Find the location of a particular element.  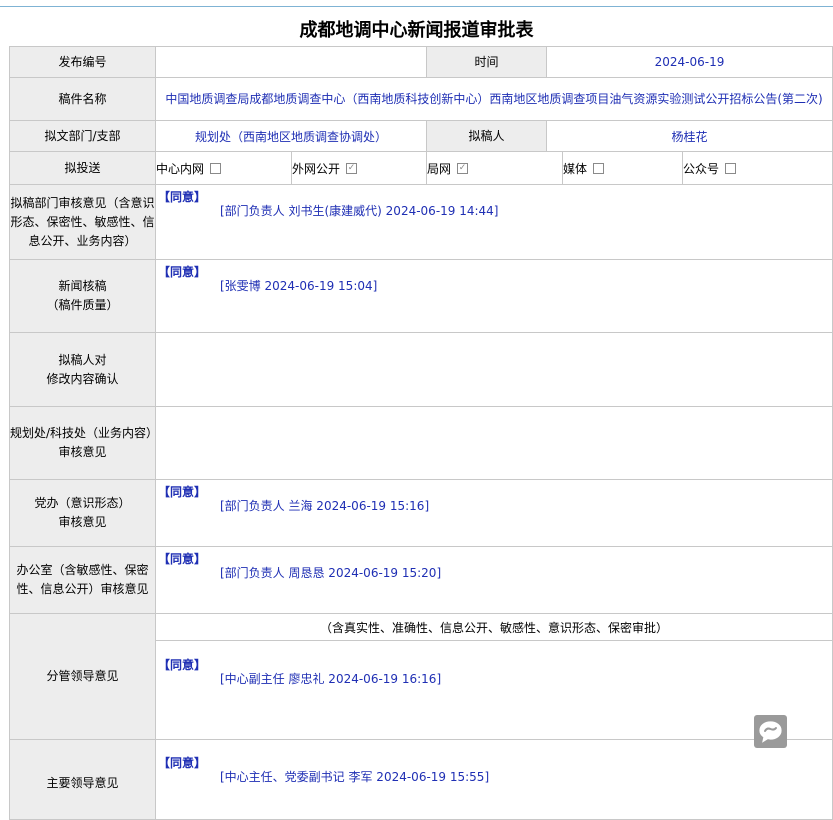

label-line: 党办（意识形态） is located at coordinates (82, 503).